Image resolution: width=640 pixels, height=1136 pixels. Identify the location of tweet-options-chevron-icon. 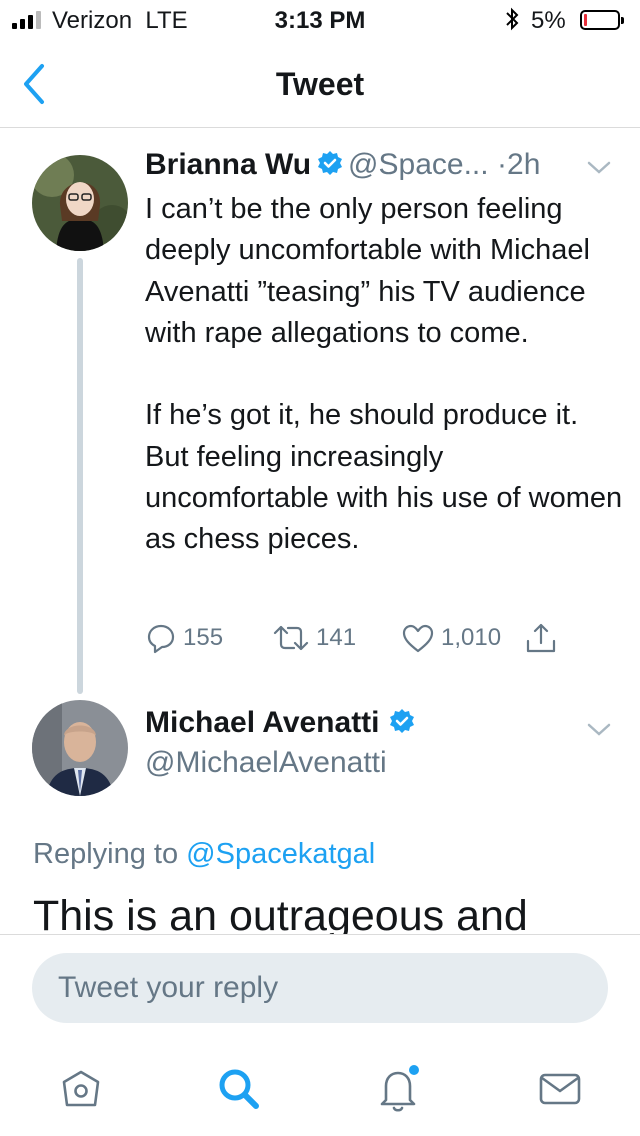
(599, 170).